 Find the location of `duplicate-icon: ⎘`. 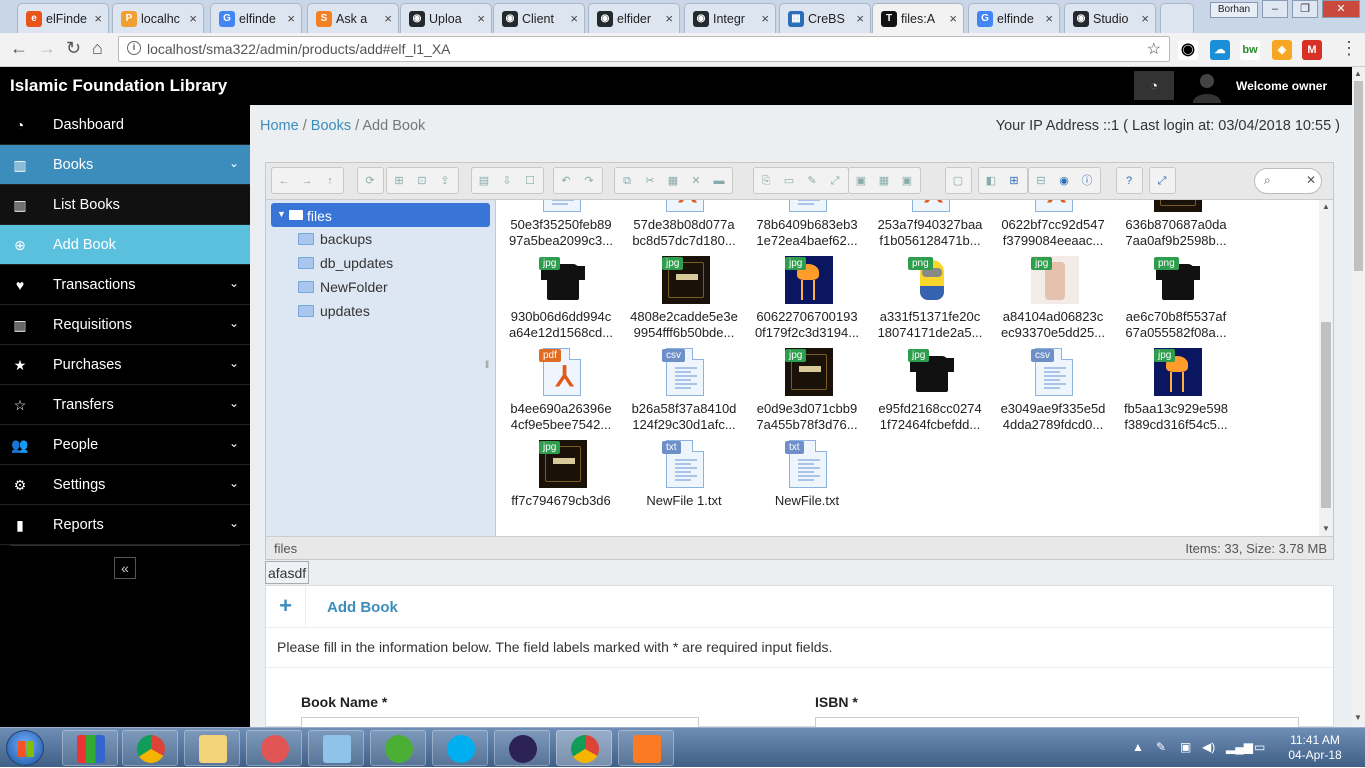

duplicate-icon: ⎘ is located at coordinates (766, 181).